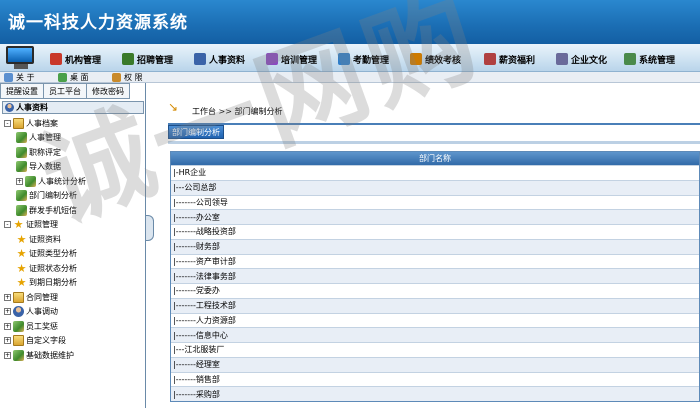  I want to click on system-icon, so click(630, 59).